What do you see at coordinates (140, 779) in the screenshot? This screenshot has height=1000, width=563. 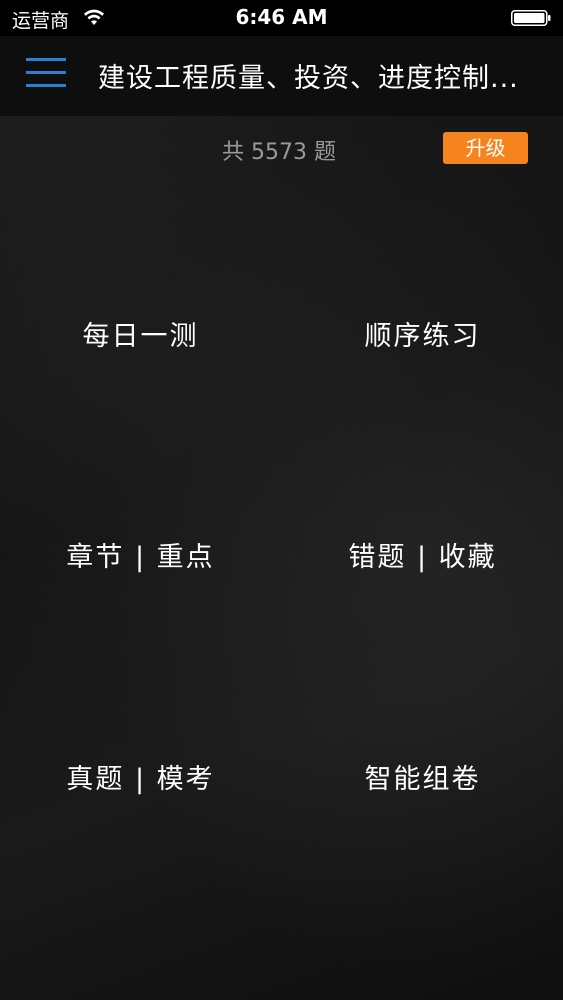 I see `past-exams-mock-label: 真题 | 模考` at bounding box center [140, 779].